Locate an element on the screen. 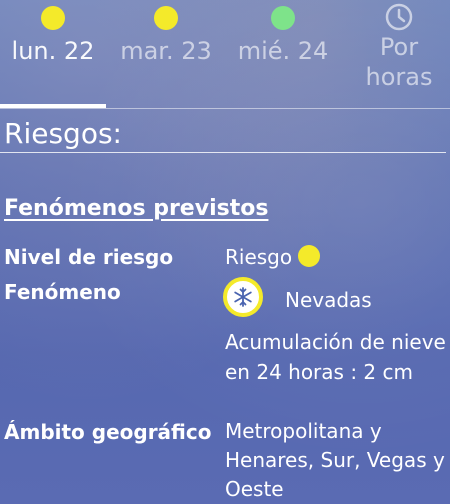  phenomenon-description: Acumulación de nieve en 24 horas : 2 cm is located at coordinates (335, 357).